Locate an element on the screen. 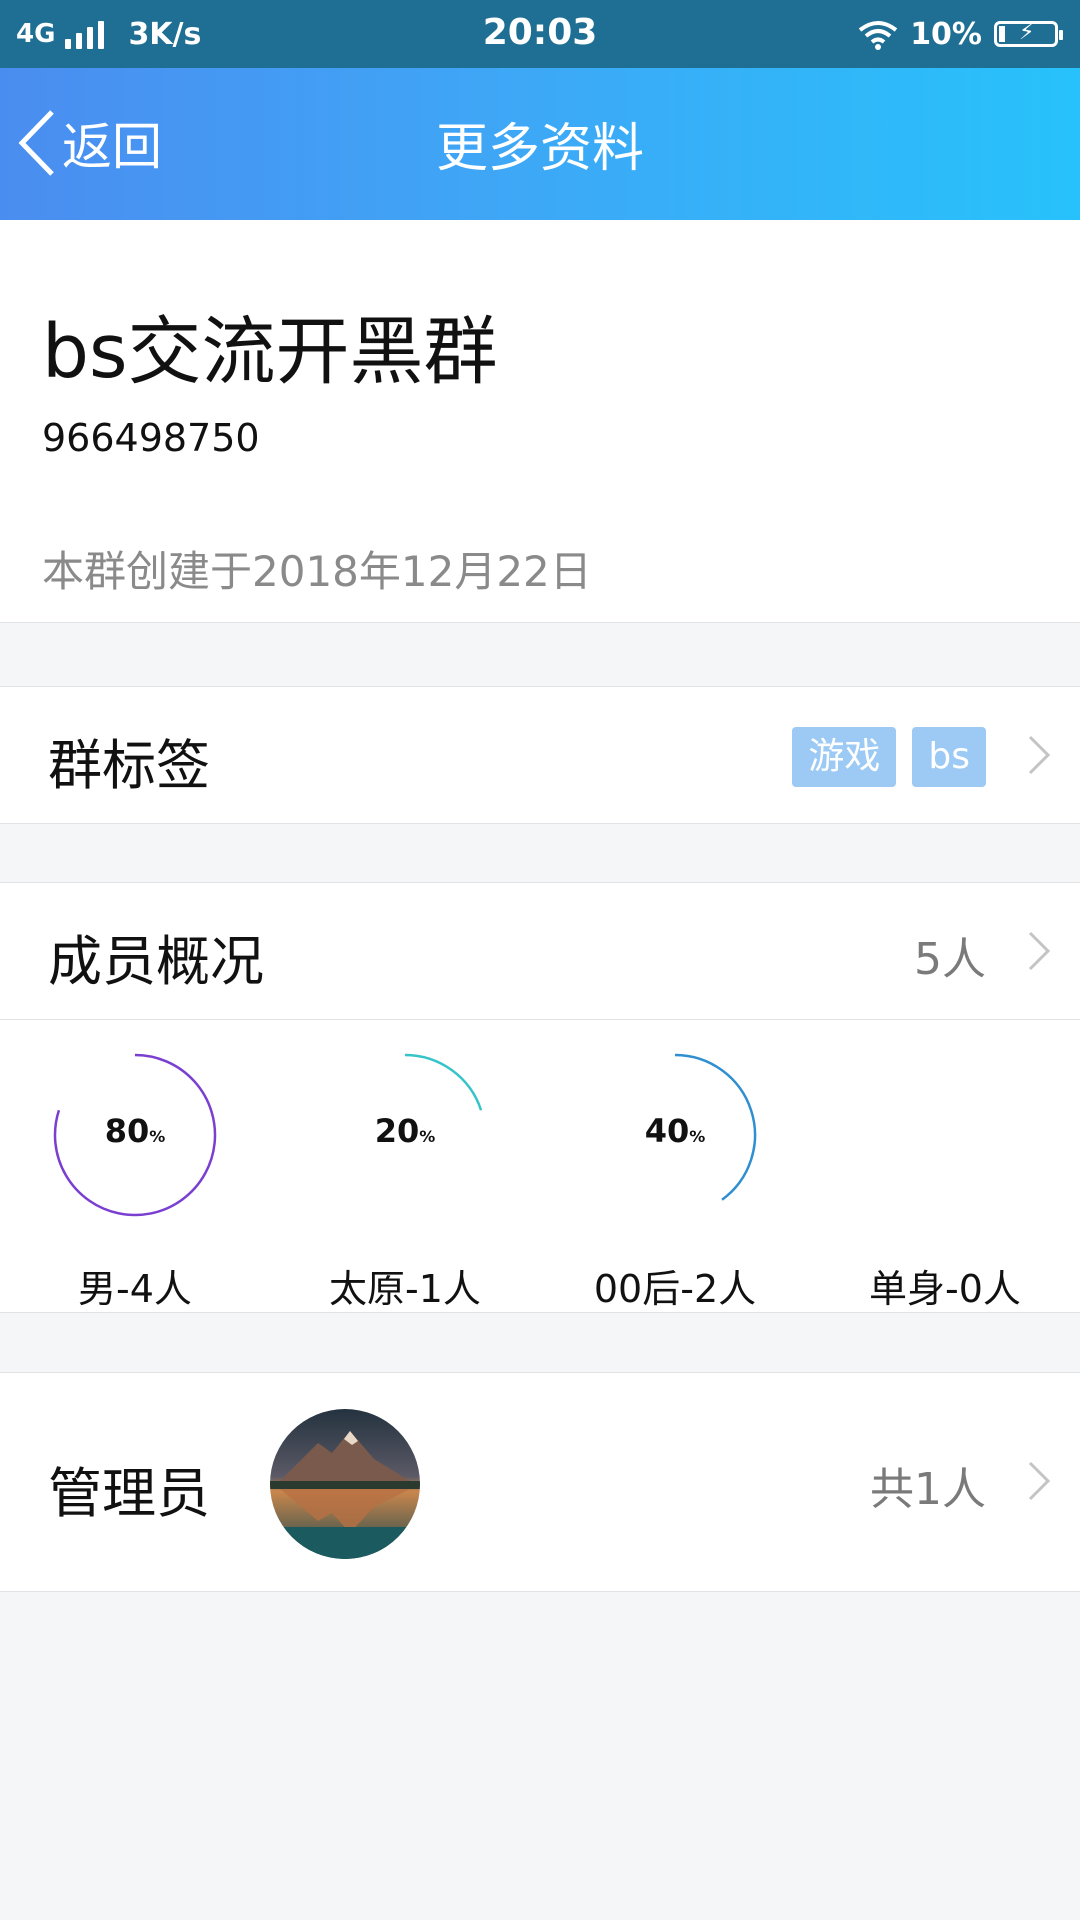 The height and width of the screenshot is (1920, 1080). stat-item: 80% 男-4人 is located at coordinates (135, 1180).